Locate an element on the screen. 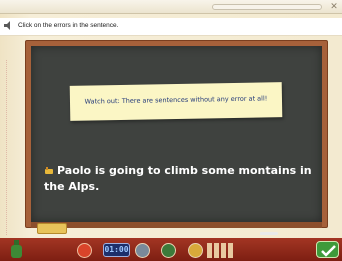 This screenshot has height=261, width=342. back-button is located at coordinates (84, 250).